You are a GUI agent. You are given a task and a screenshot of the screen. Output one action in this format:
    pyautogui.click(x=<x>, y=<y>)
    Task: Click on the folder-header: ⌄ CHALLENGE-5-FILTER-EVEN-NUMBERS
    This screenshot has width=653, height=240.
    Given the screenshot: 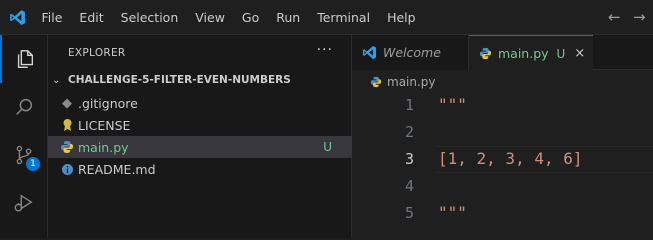 What is the action you would take?
    pyautogui.click(x=200, y=80)
    